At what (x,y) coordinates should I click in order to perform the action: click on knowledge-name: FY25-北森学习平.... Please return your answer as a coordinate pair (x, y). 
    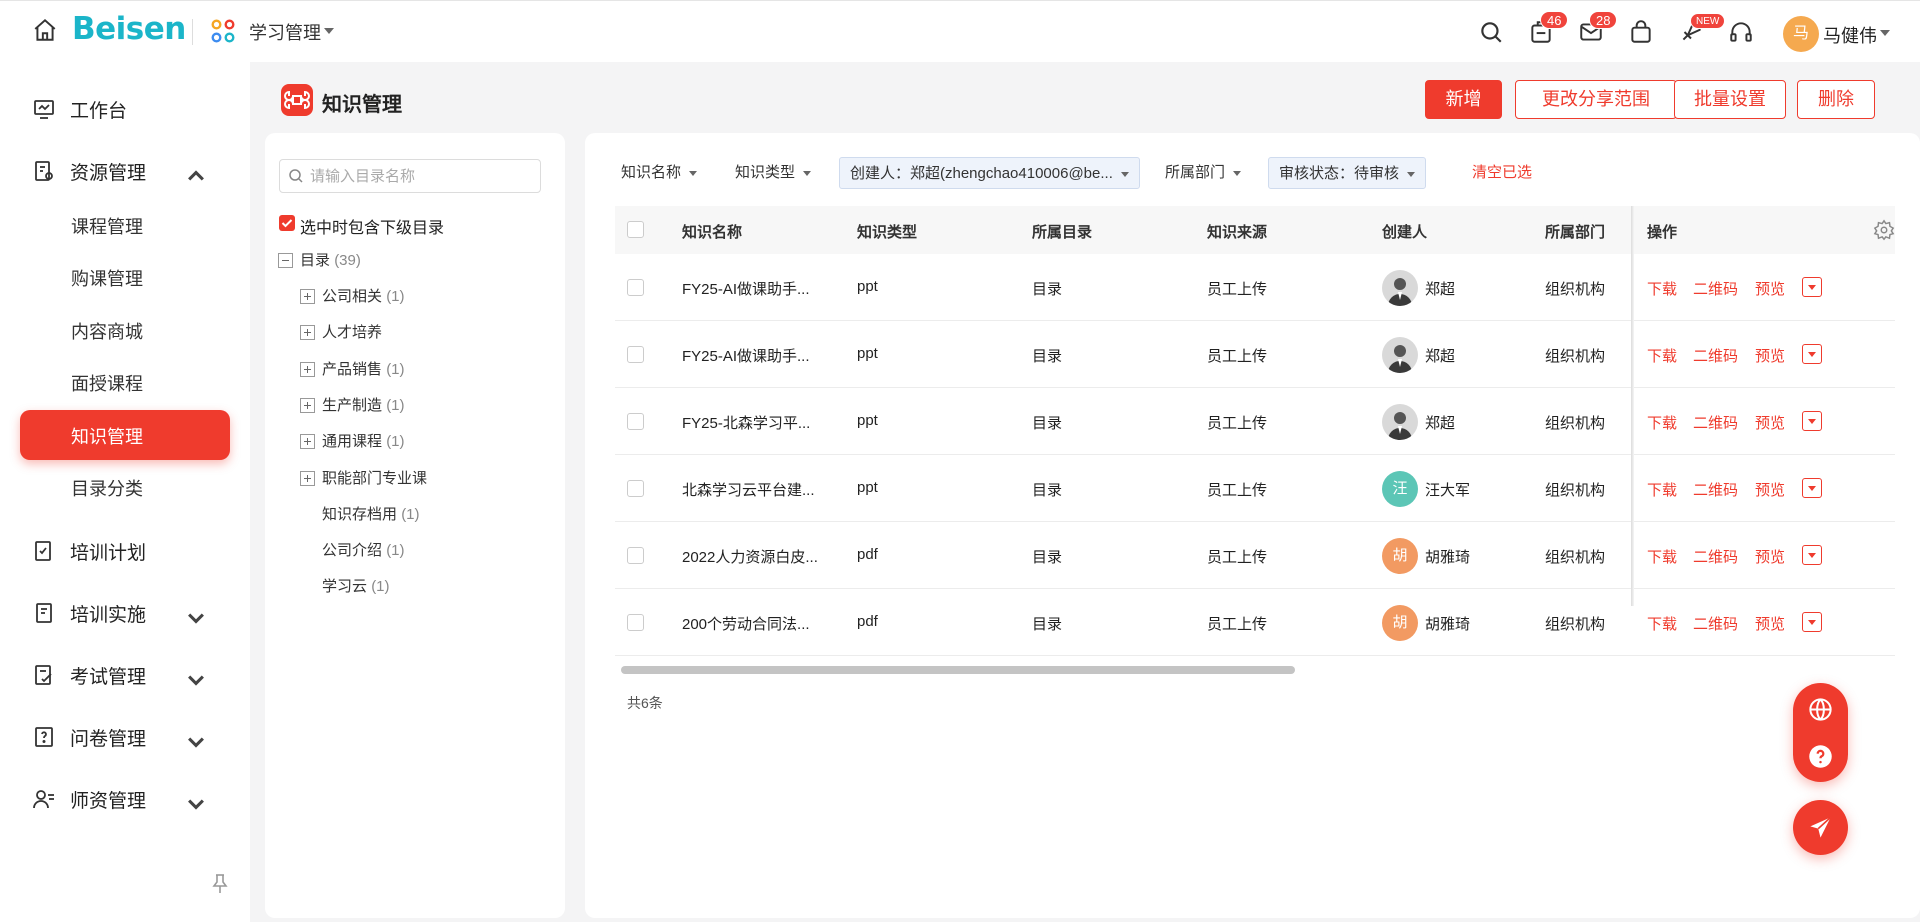
    Looking at the image, I should click on (746, 422).